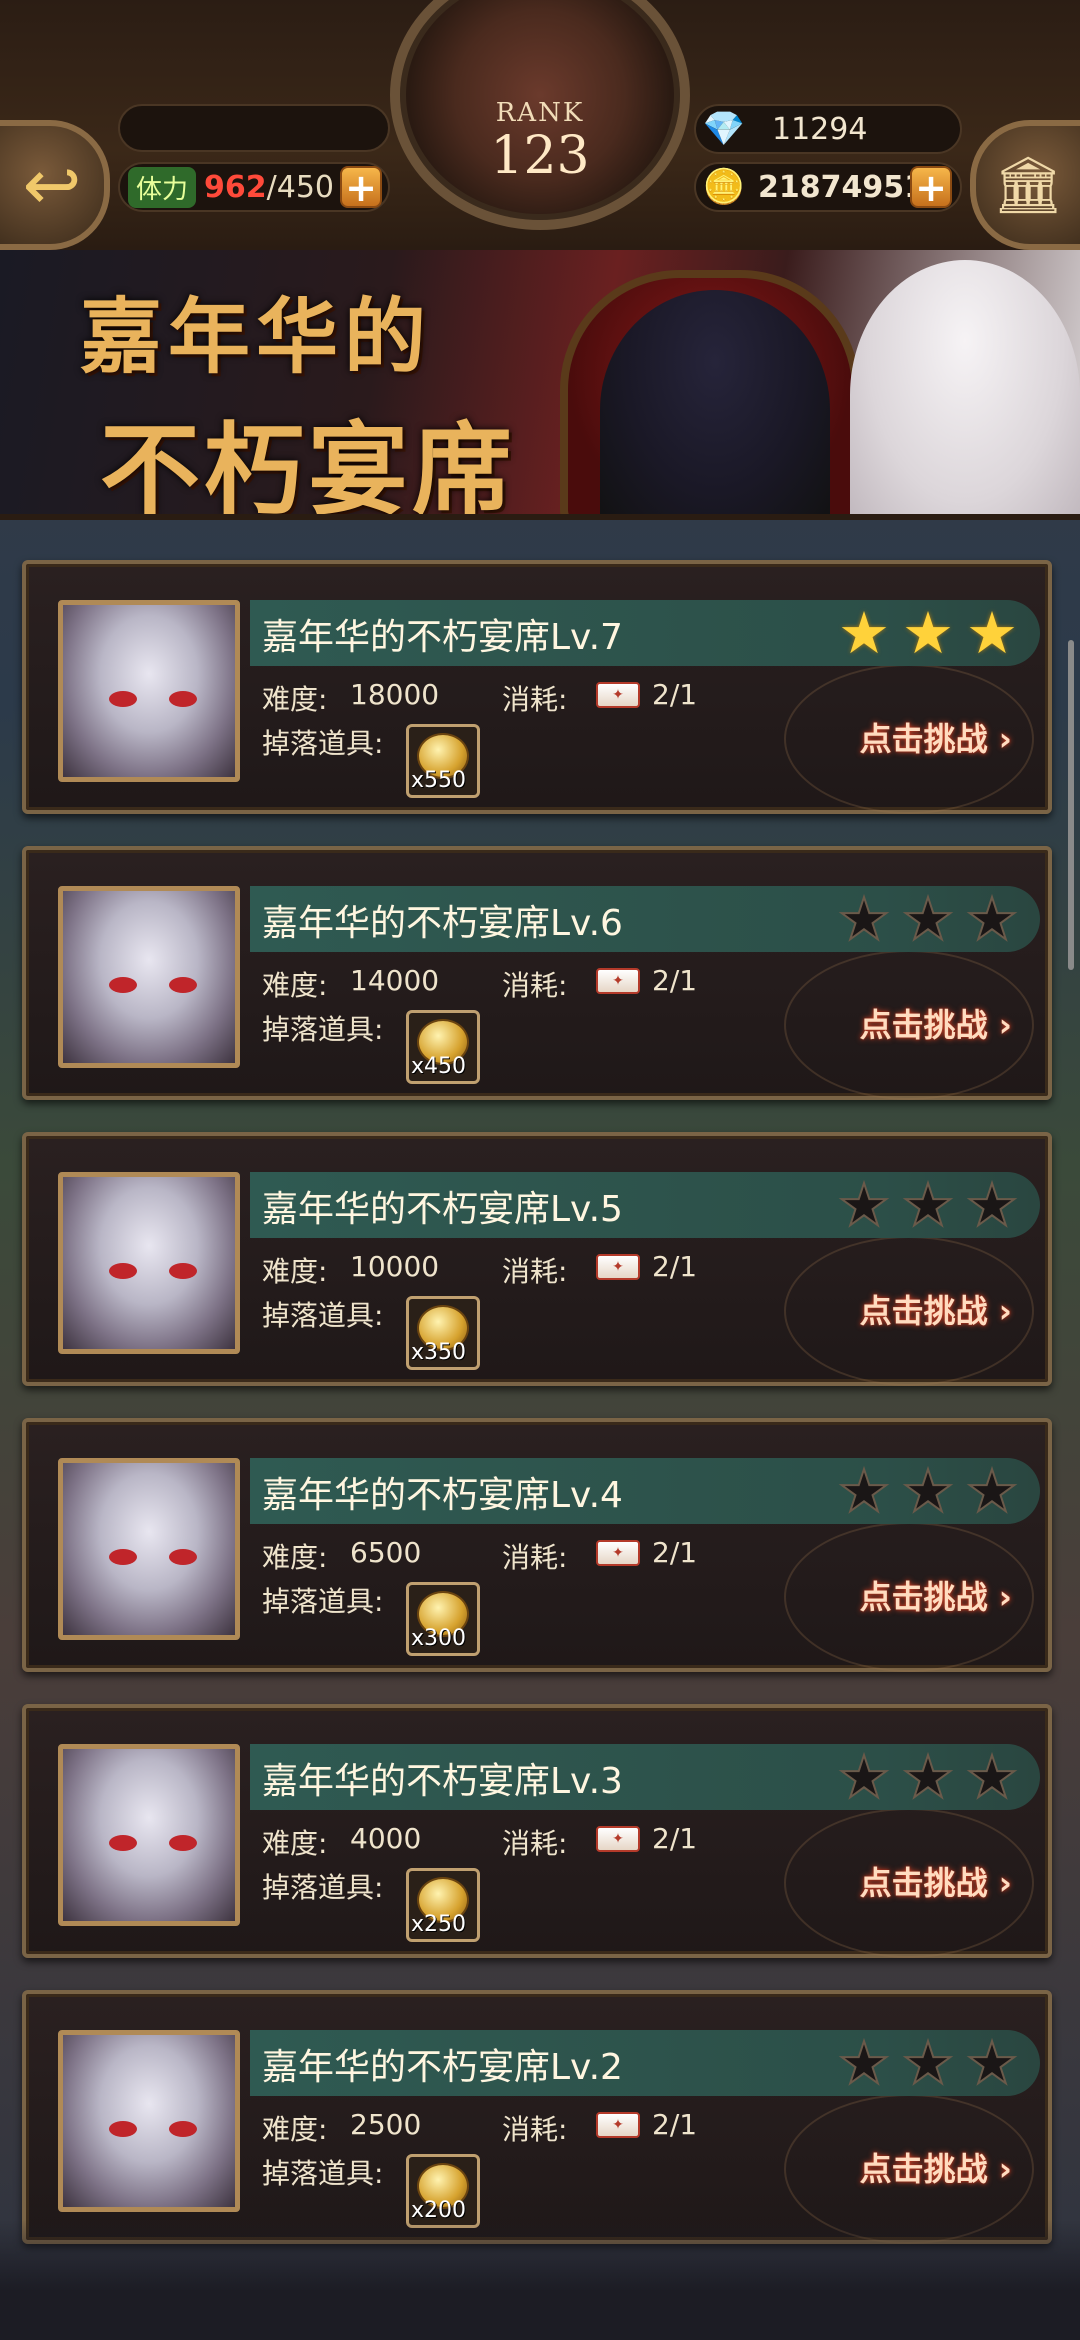 The height and width of the screenshot is (2340, 1080). What do you see at coordinates (442, 1209) in the screenshot?
I see `stage-title: 嘉年华的不朽宴席Lv.5` at bounding box center [442, 1209].